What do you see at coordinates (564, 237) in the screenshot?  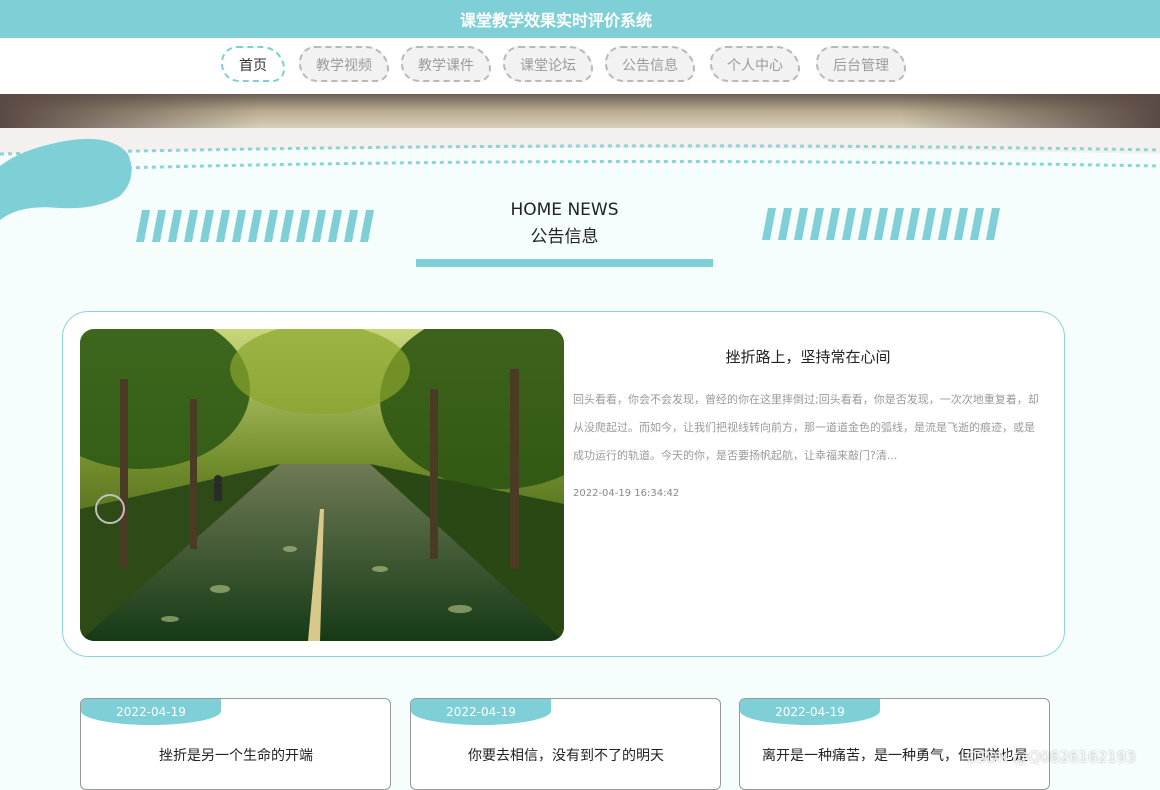 I see `news-heading-cn: 公告信息` at bounding box center [564, 237].